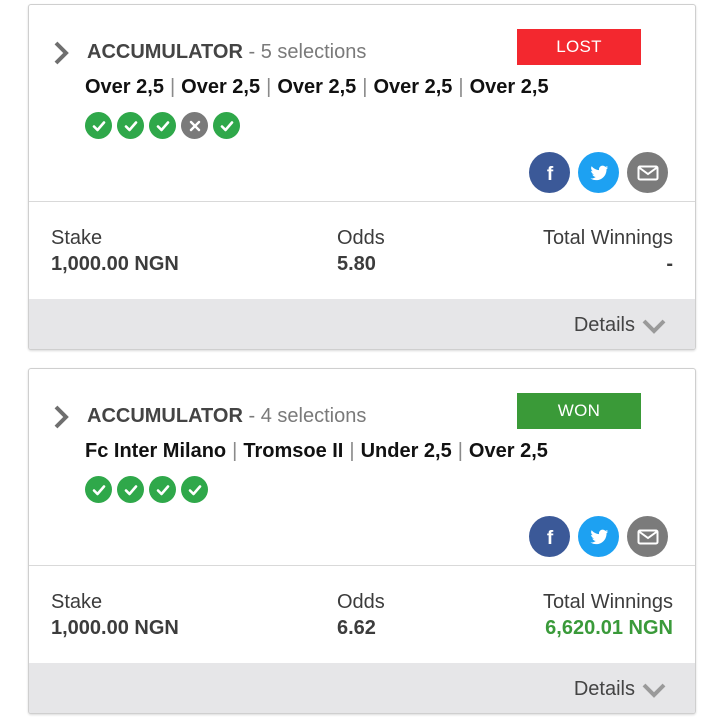 The width and height of the screenshot is (719, 719). I want to click on bet-title: ACCUMULATOR - 5 selections, so click(226, 52).